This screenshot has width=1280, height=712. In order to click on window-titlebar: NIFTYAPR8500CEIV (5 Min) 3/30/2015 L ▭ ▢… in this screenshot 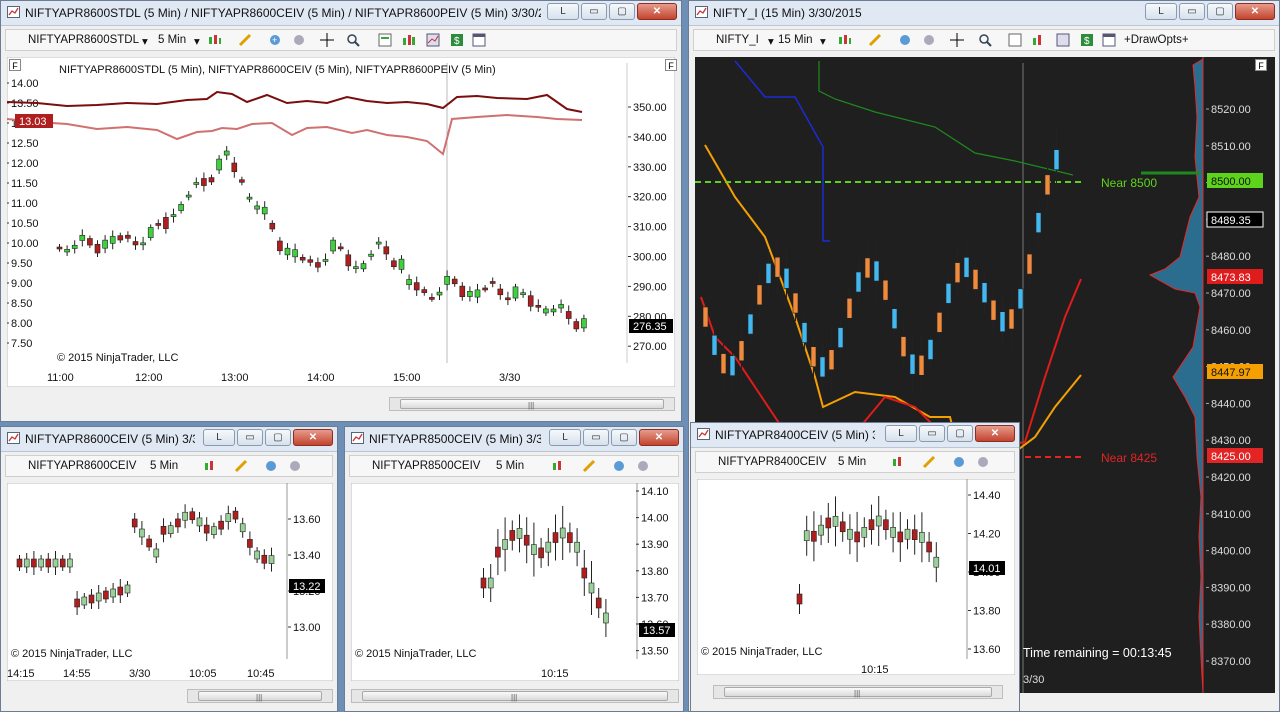, I will do `click(514, 439)`.